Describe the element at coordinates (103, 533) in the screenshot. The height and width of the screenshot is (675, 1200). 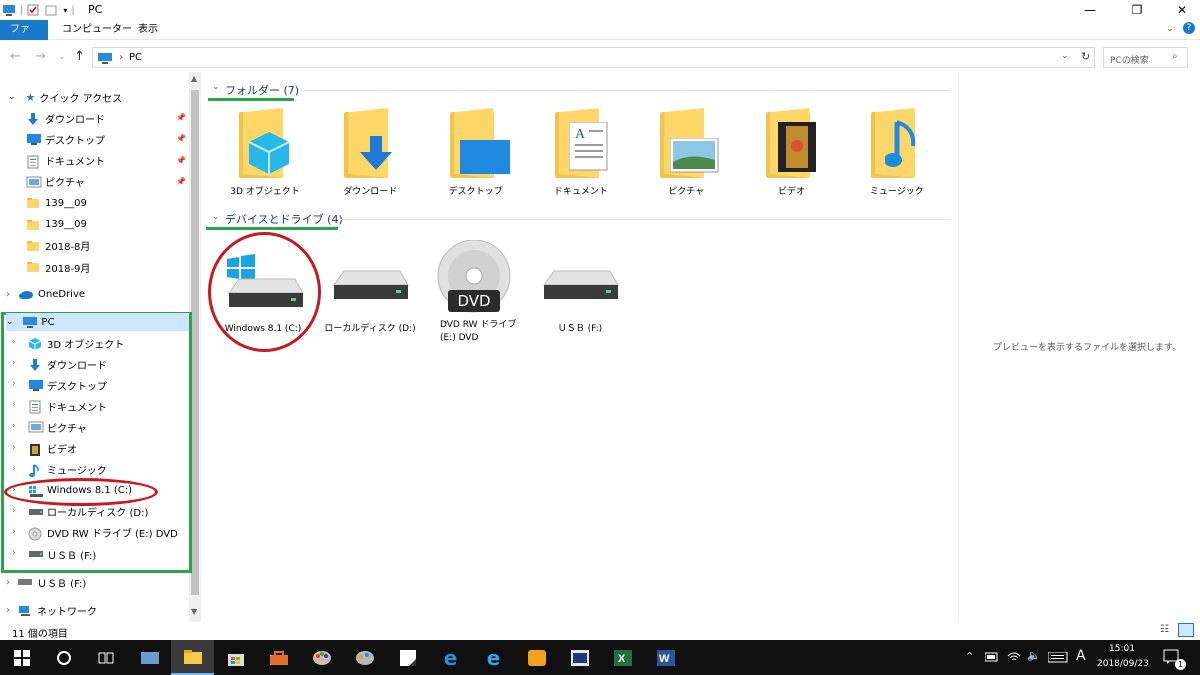
I see `nav-pc-item: DVD RW ドライブ (E:) DVD` at that location.